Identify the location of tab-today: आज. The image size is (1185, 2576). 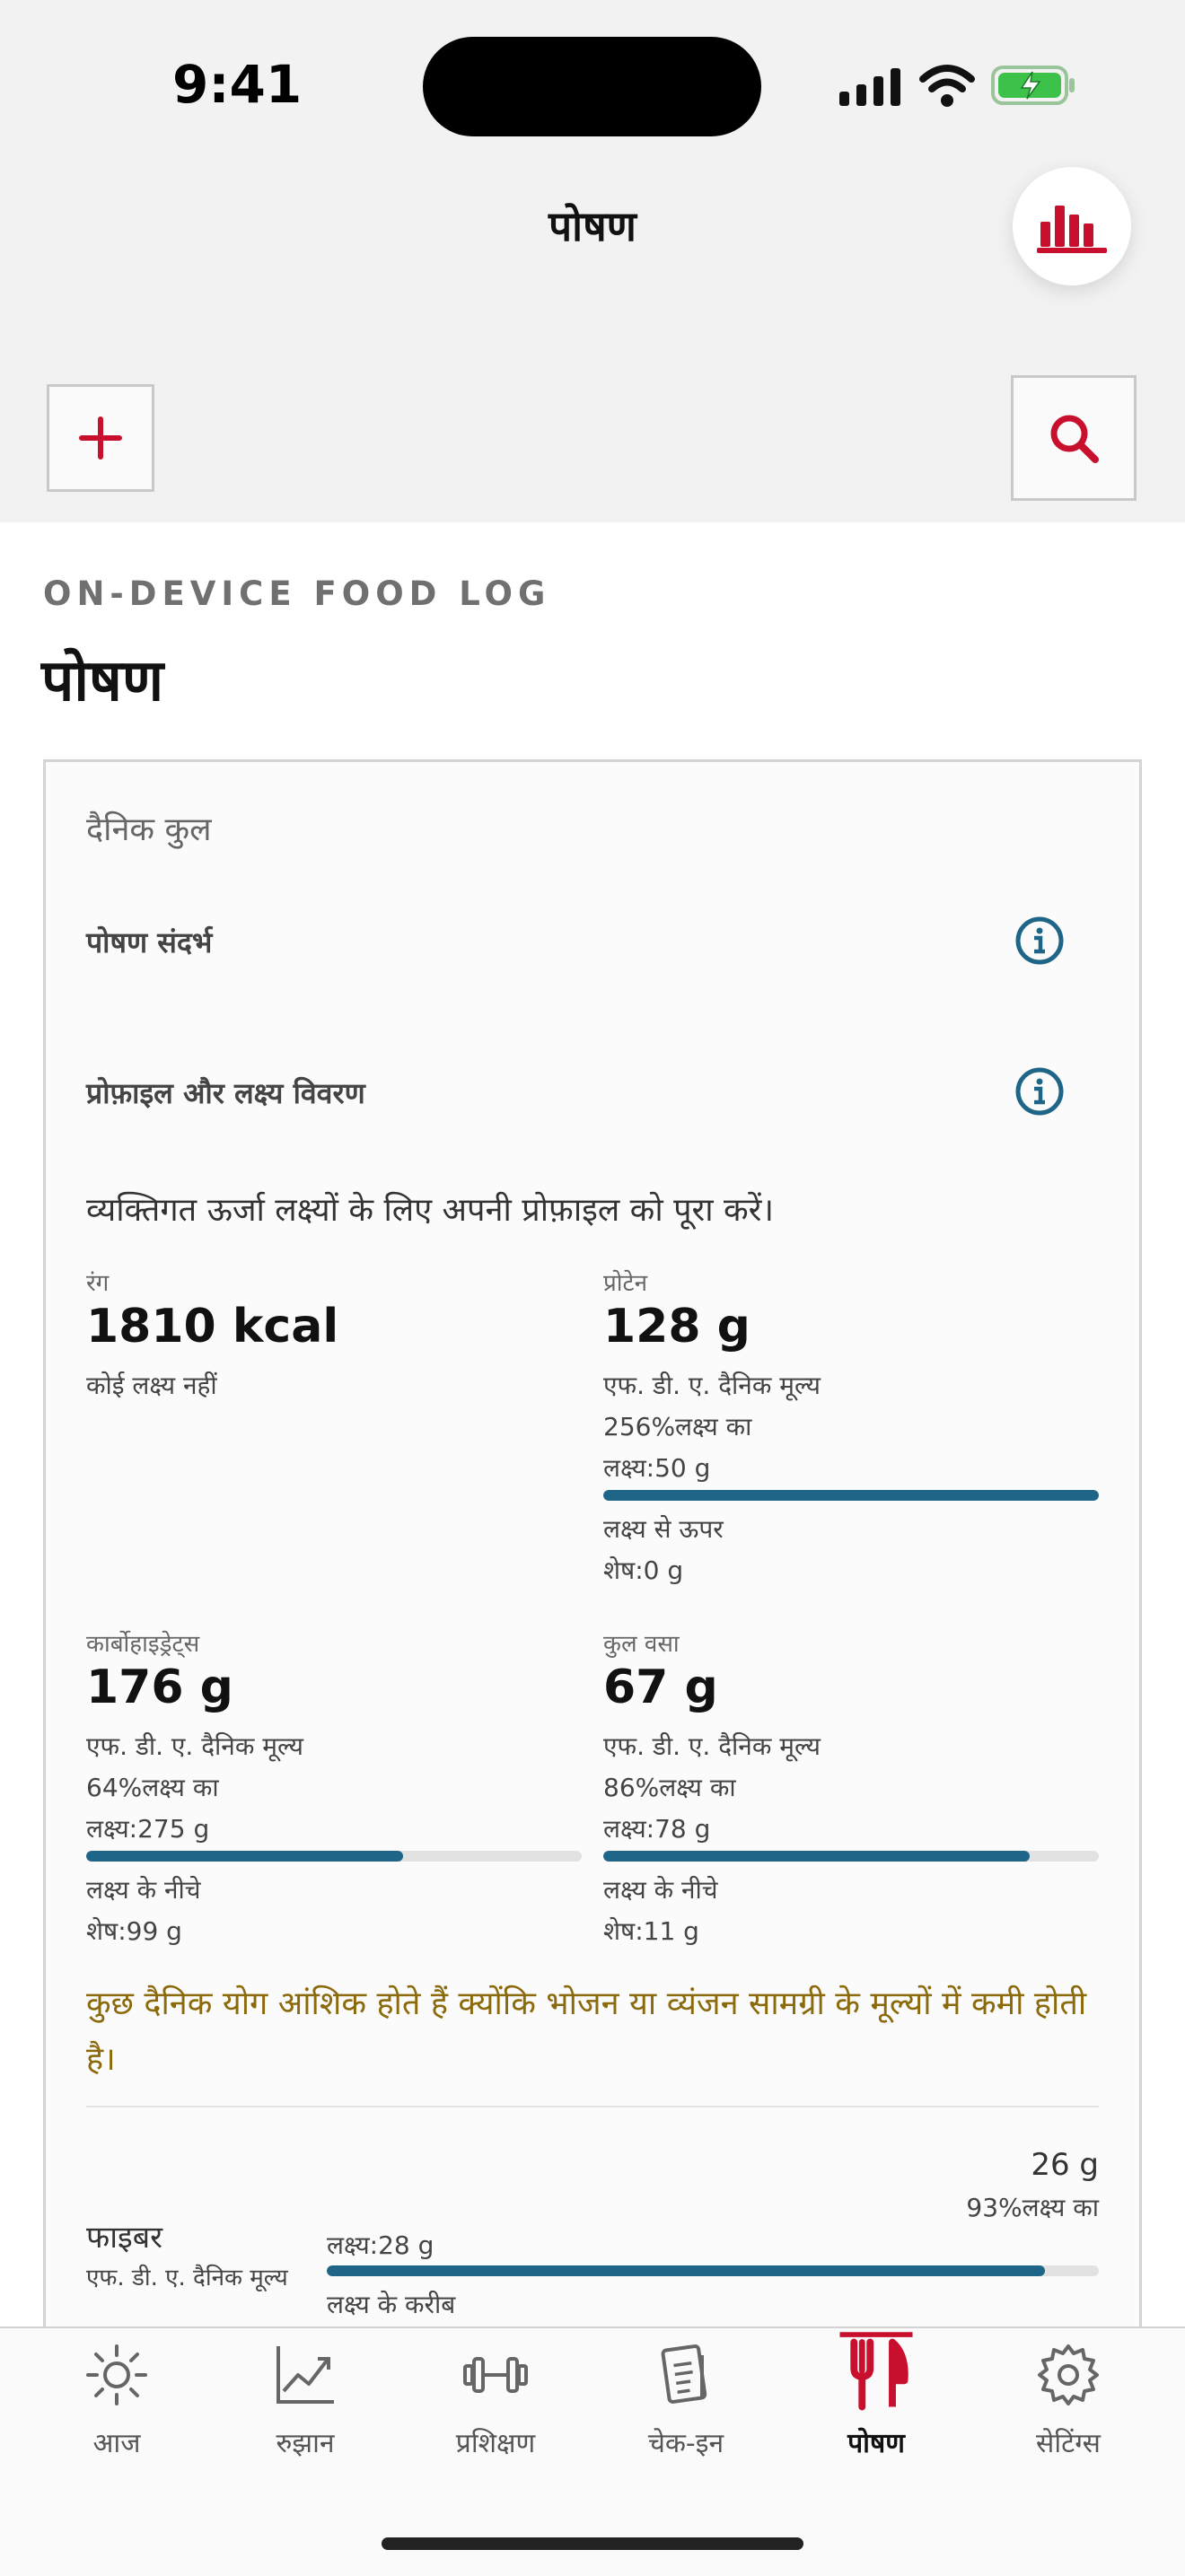
(116, 2399).